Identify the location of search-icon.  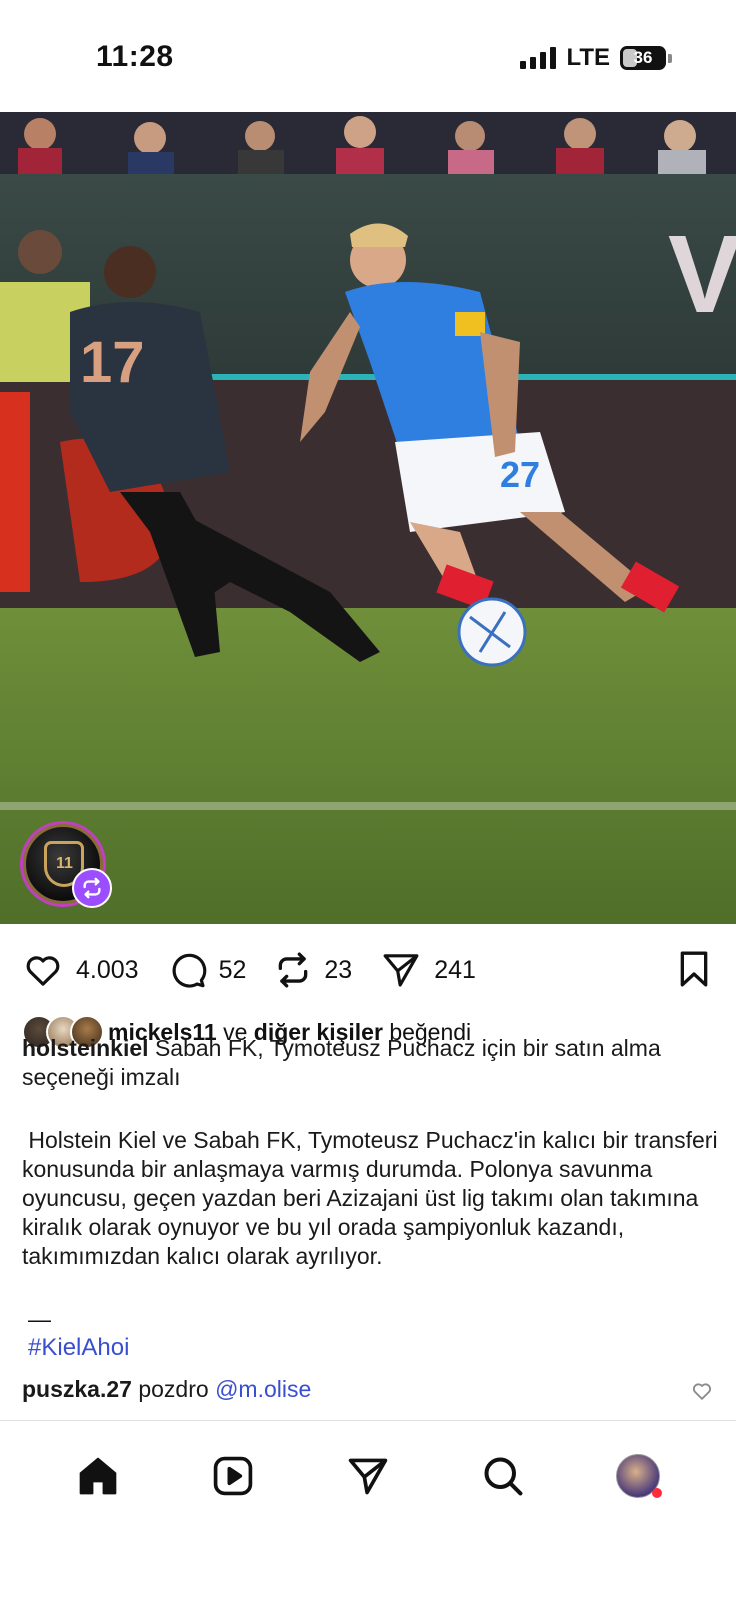
(503, 1476).